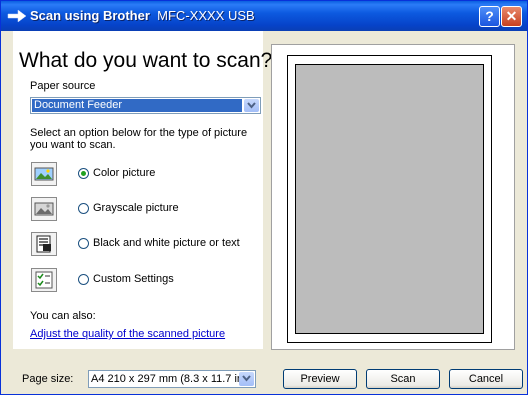 This screenshot has width=528, height=395. Describe the element at coordinates (44, 209) in the screenshot. I see `grayscale-picture-icon` at that location.